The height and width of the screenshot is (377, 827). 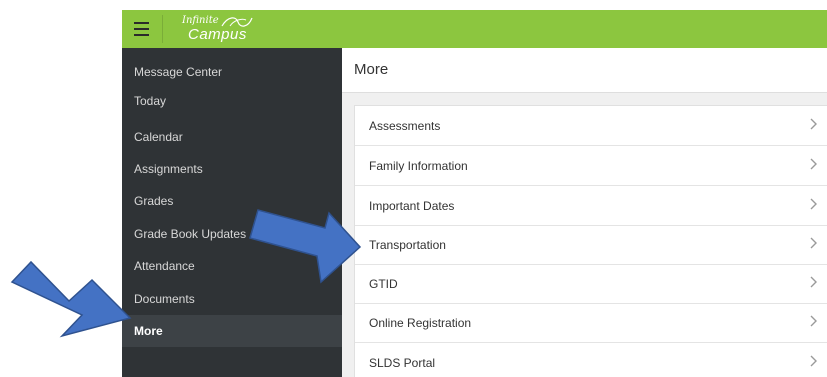 What do you see at coordinates (232, 299) in the screenshot?
I see `sidebar-item-documents: Documents` at bounding box center [232, 299].